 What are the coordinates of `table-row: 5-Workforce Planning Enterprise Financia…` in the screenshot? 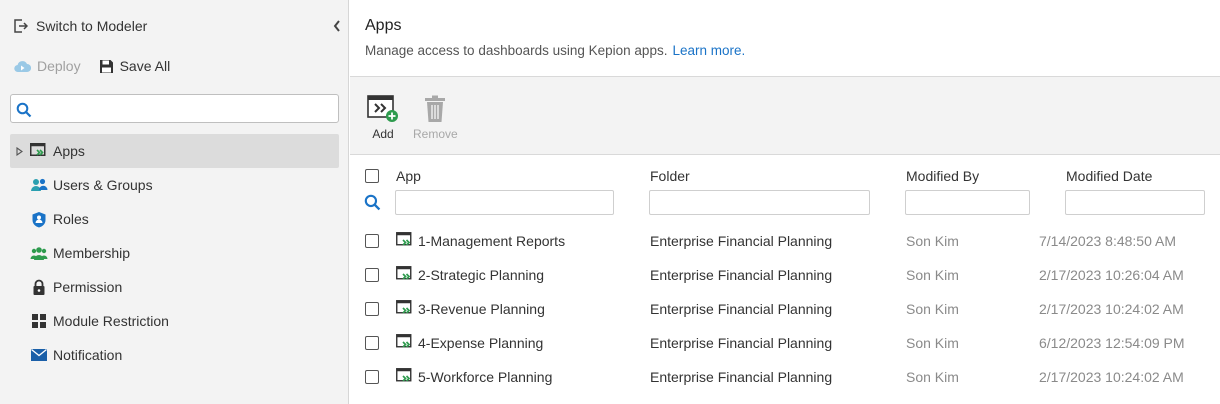 It's located at (785, 378).